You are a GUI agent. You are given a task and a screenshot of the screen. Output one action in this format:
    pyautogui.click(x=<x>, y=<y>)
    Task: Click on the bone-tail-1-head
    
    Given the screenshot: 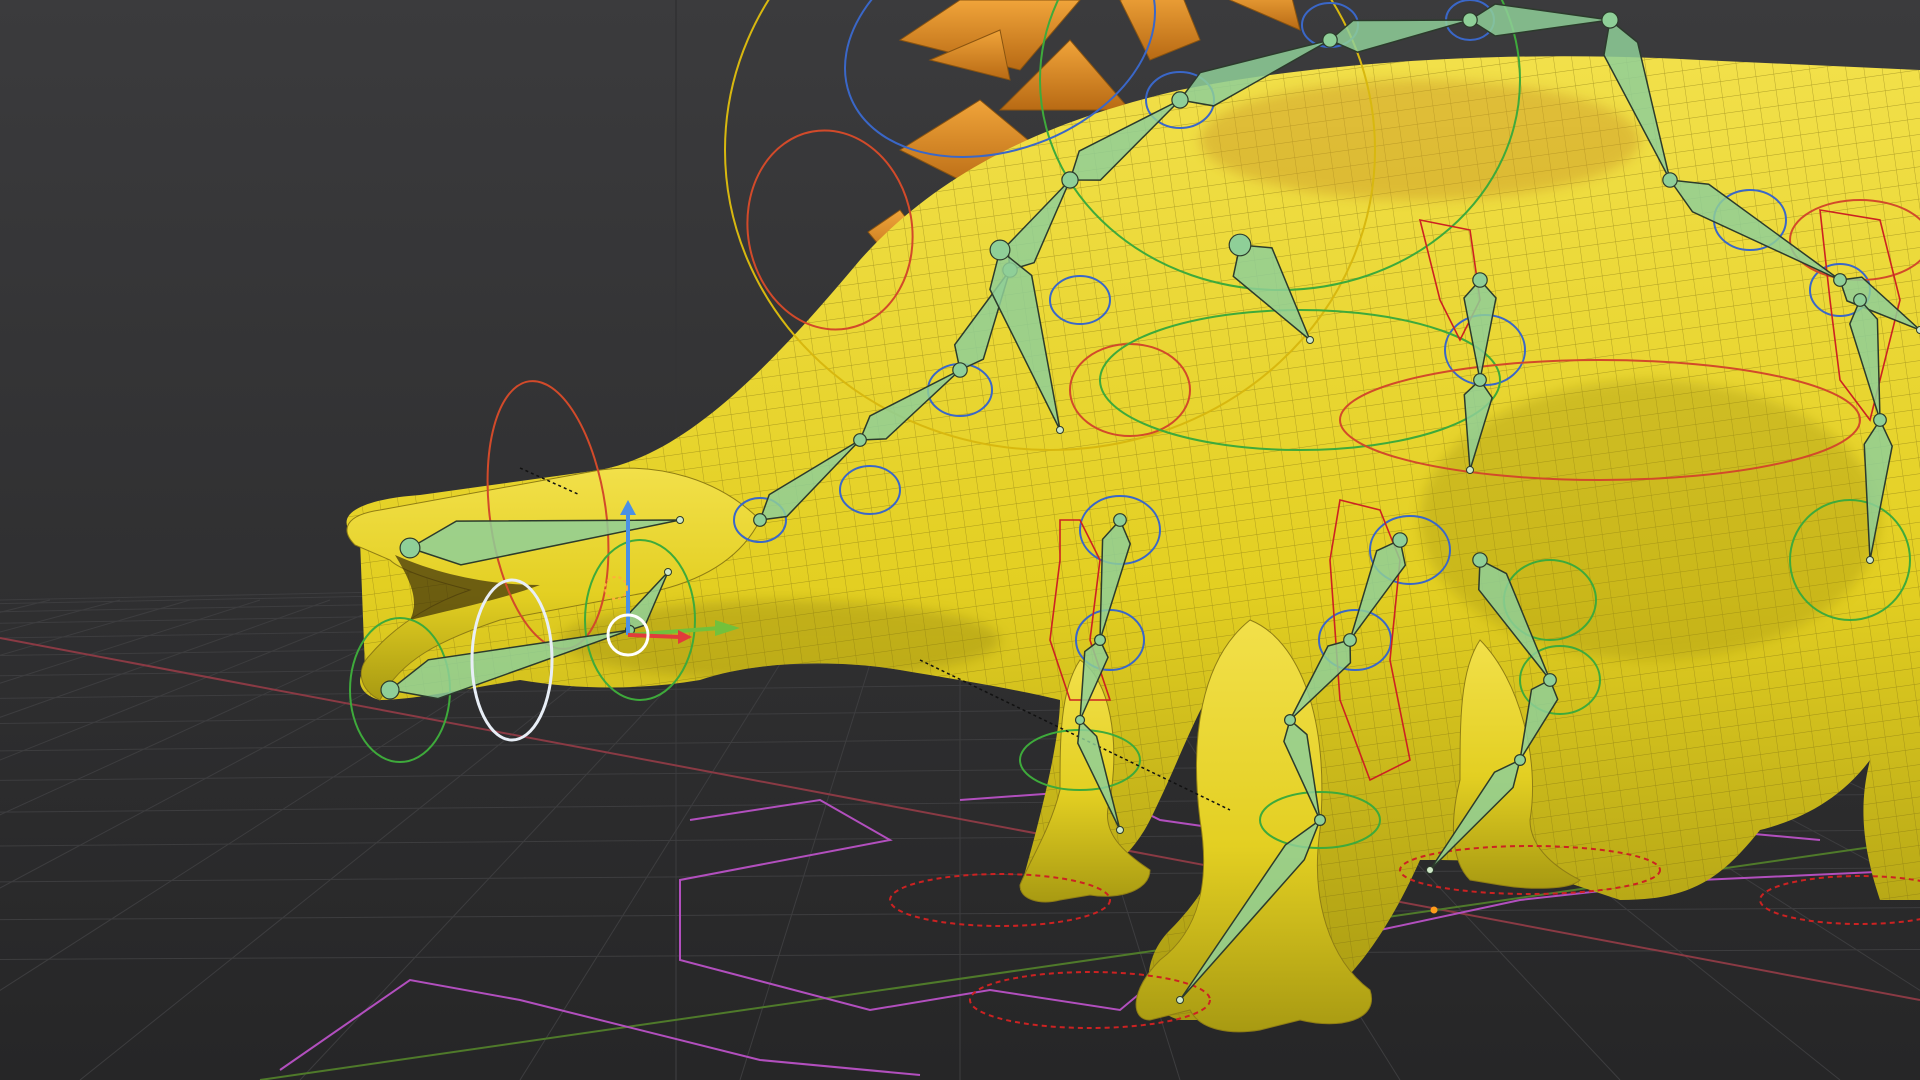 What is the action you would take?
    pyautogui.click(x=1670, y=180)
    